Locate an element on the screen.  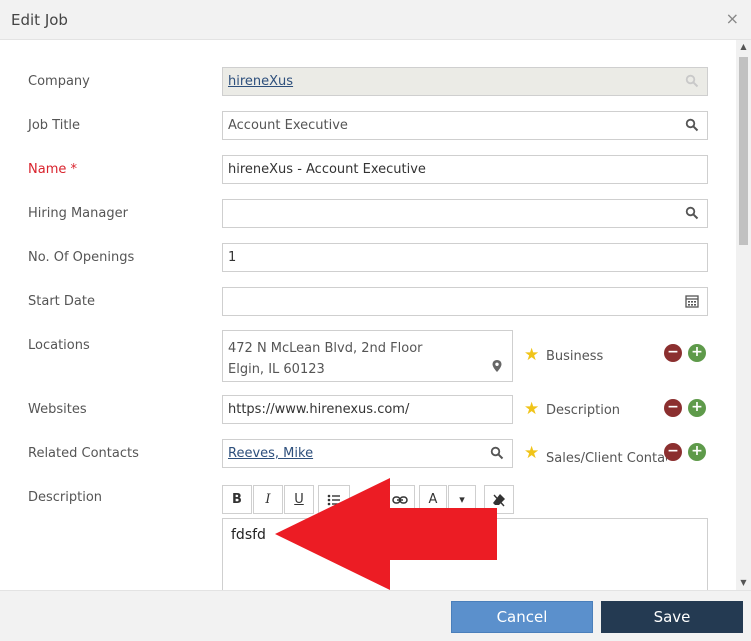
map-pin-icon is located at coordinates (497, 366).